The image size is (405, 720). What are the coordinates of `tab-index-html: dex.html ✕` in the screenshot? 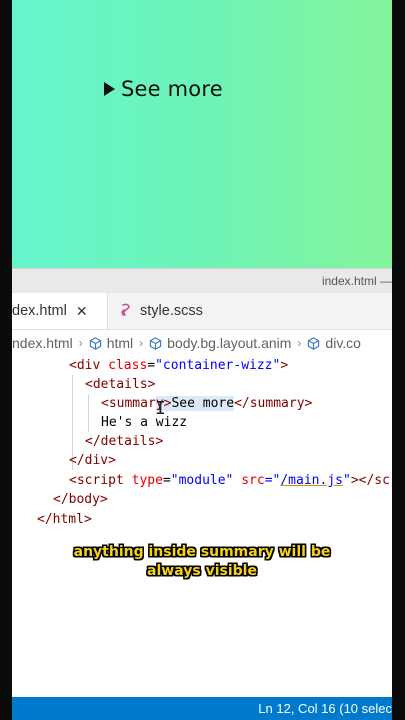 It's located at (60, 311).